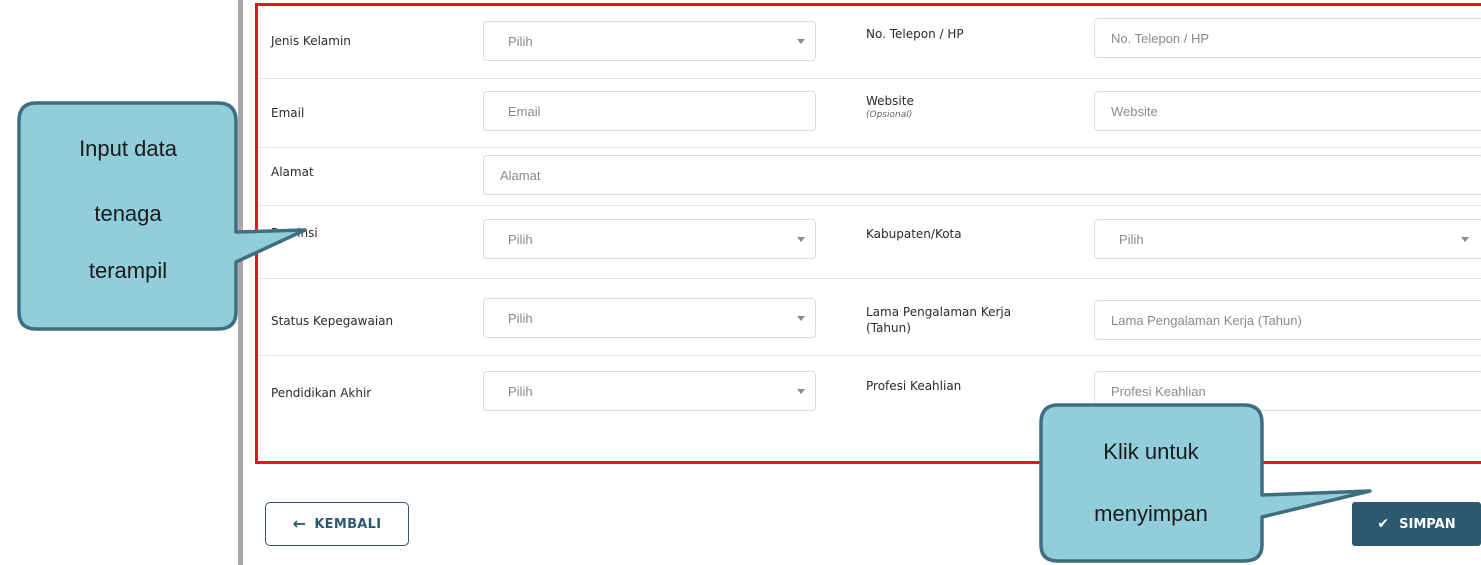 The height and width of the screenshot is (565, 1481). I want to click on input-callout: Input data tenaga terampil, so click(162, 216).